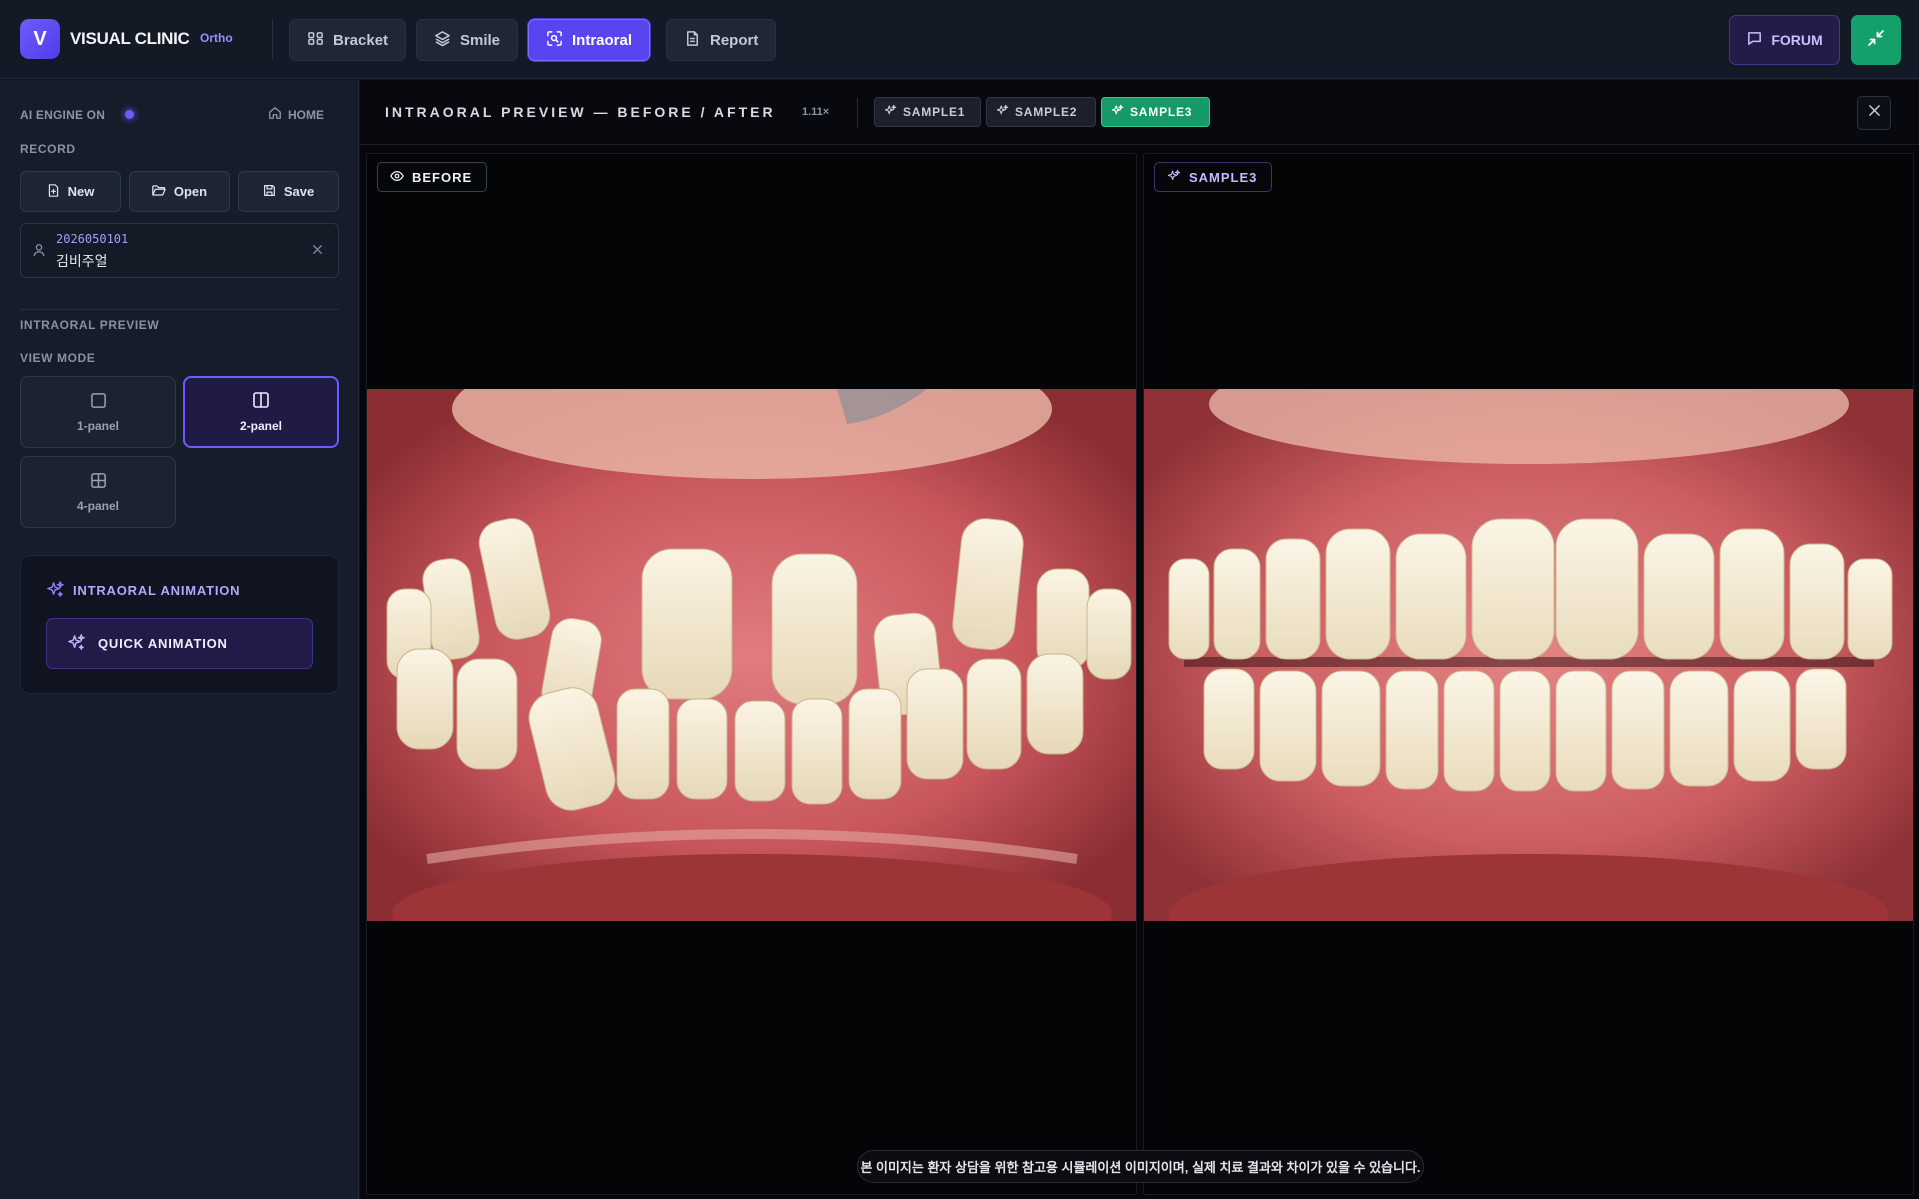 Image resolution: width=1919 pixels, height=1199 pixels. I want to click on tab-label: Report, so click(734, 40).